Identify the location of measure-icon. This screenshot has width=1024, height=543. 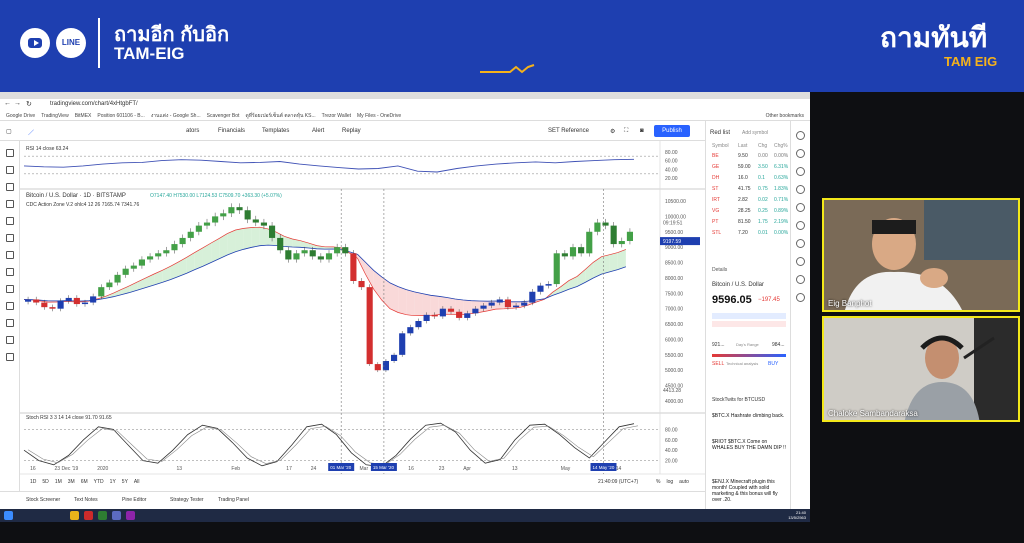
(10, 272).